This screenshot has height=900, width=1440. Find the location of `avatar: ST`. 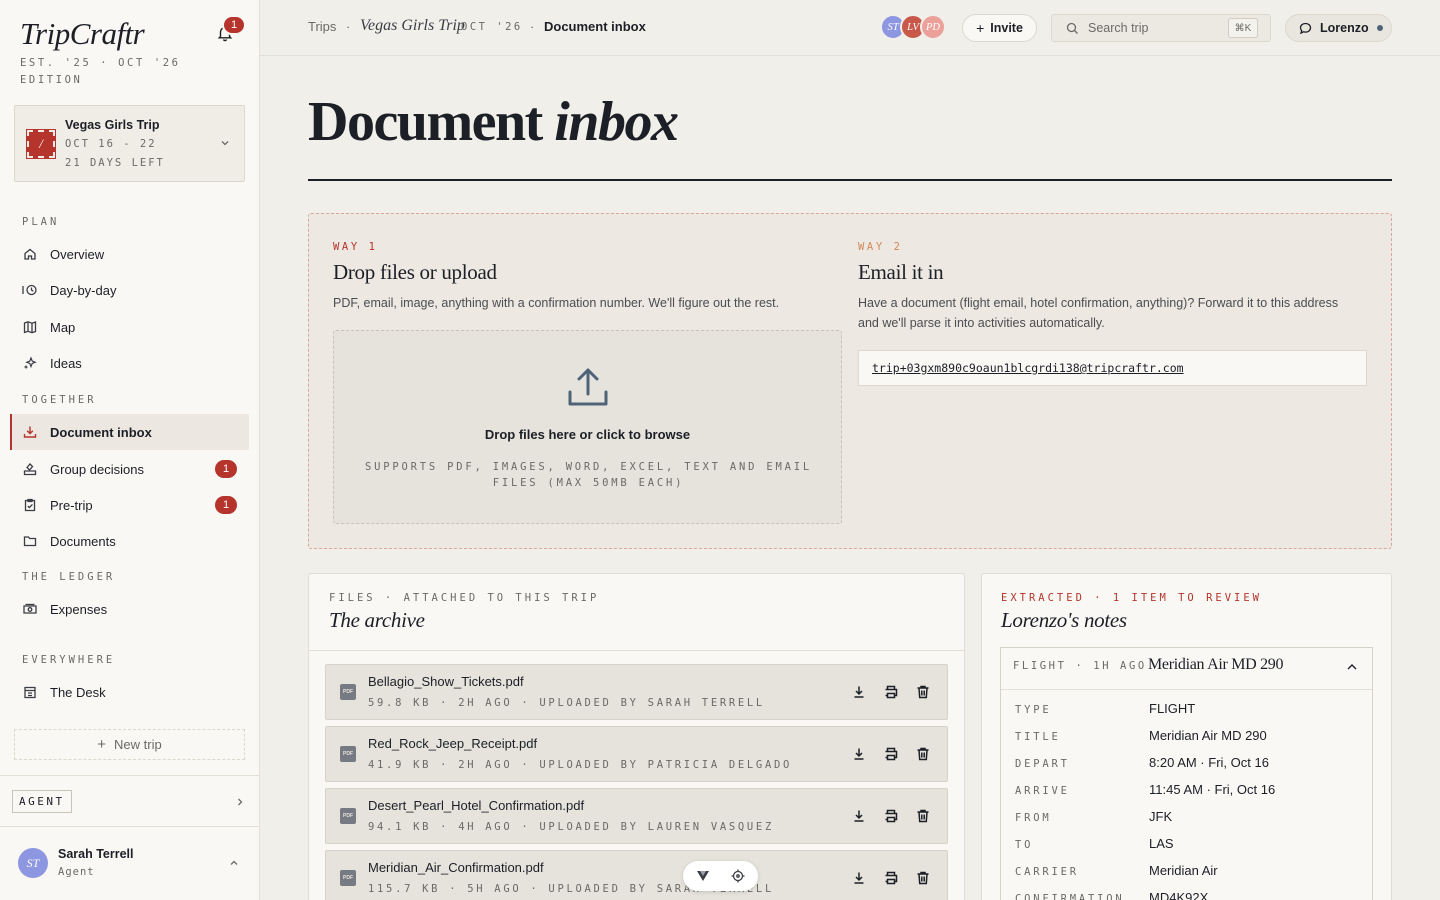

avatar: ST is located at coordinates (33, 863).